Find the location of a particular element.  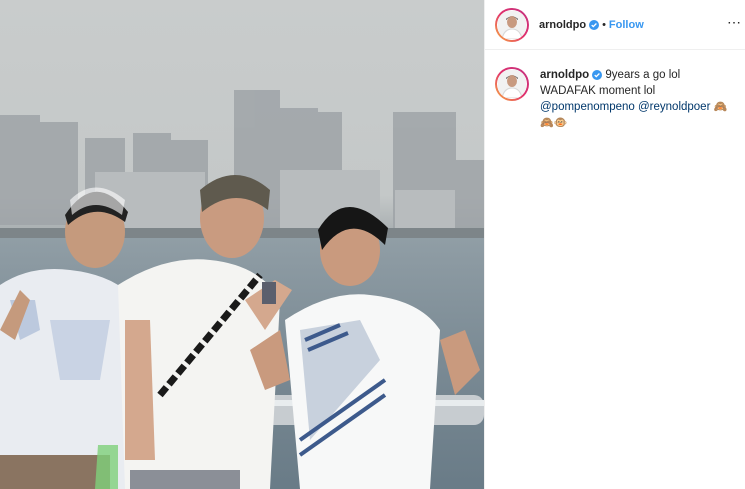

caption-avatar-photo is located at coordinates (512, 84).